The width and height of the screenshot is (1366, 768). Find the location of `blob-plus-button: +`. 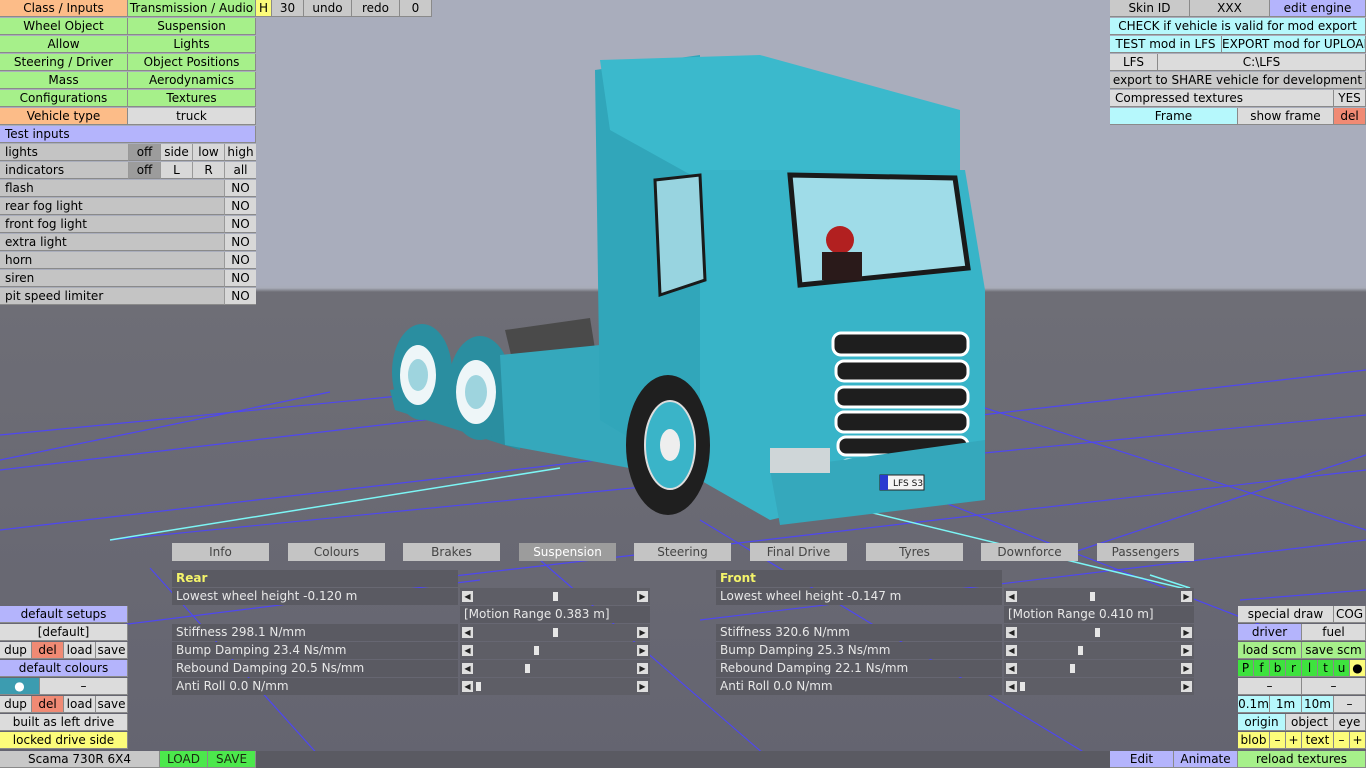

blob-plus-button: + is located at coordinates (1294, 740).